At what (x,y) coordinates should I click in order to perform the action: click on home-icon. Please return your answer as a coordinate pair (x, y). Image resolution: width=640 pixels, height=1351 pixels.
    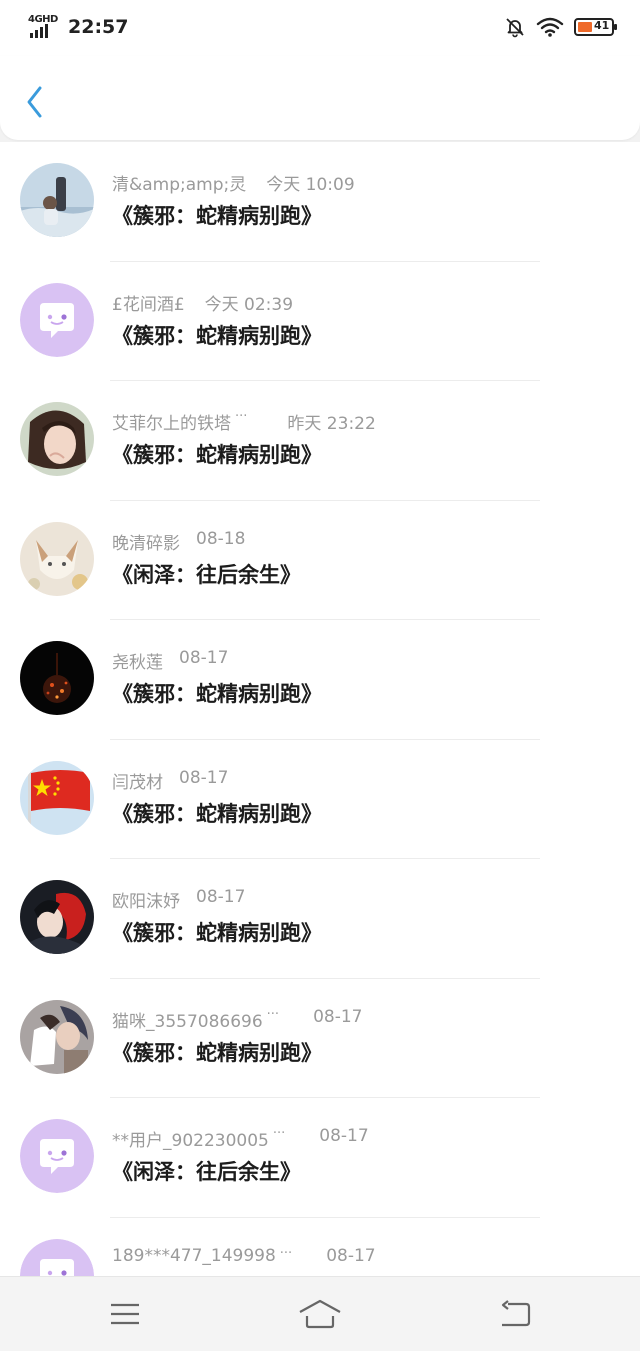
    Looking at the image, I should click on (320, 1314).